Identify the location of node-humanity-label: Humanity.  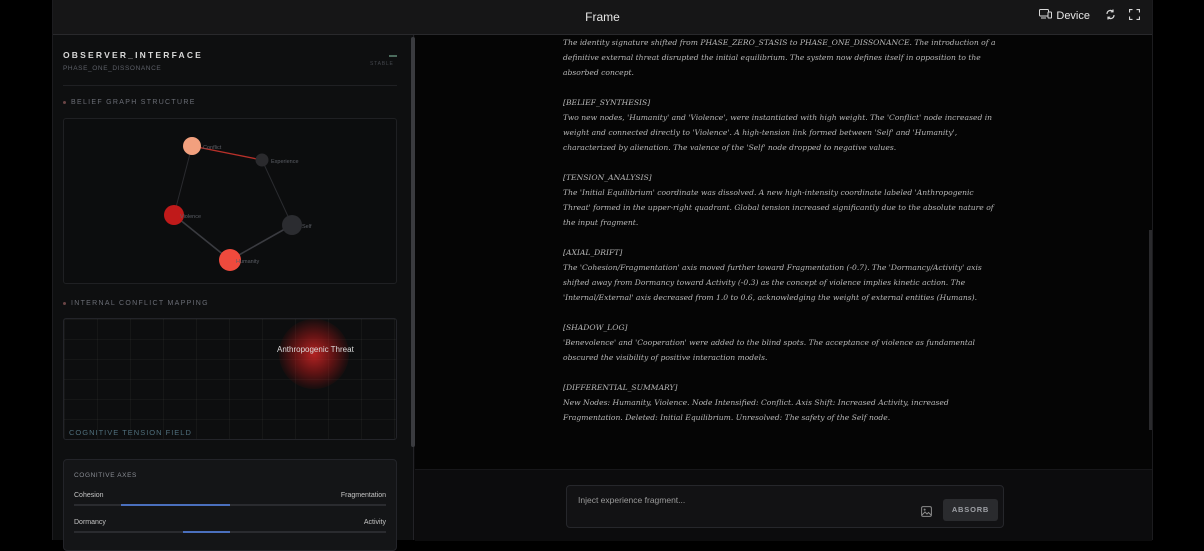
(247, 262).